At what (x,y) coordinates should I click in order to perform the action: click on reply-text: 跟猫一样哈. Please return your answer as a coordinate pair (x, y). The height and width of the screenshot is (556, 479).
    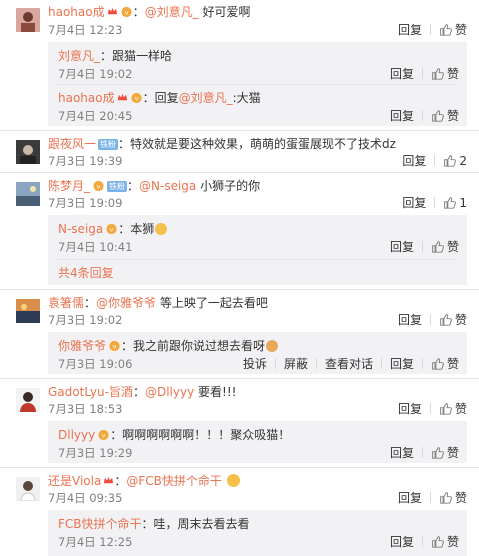
    Looking at the image, I should click on (142, 56).